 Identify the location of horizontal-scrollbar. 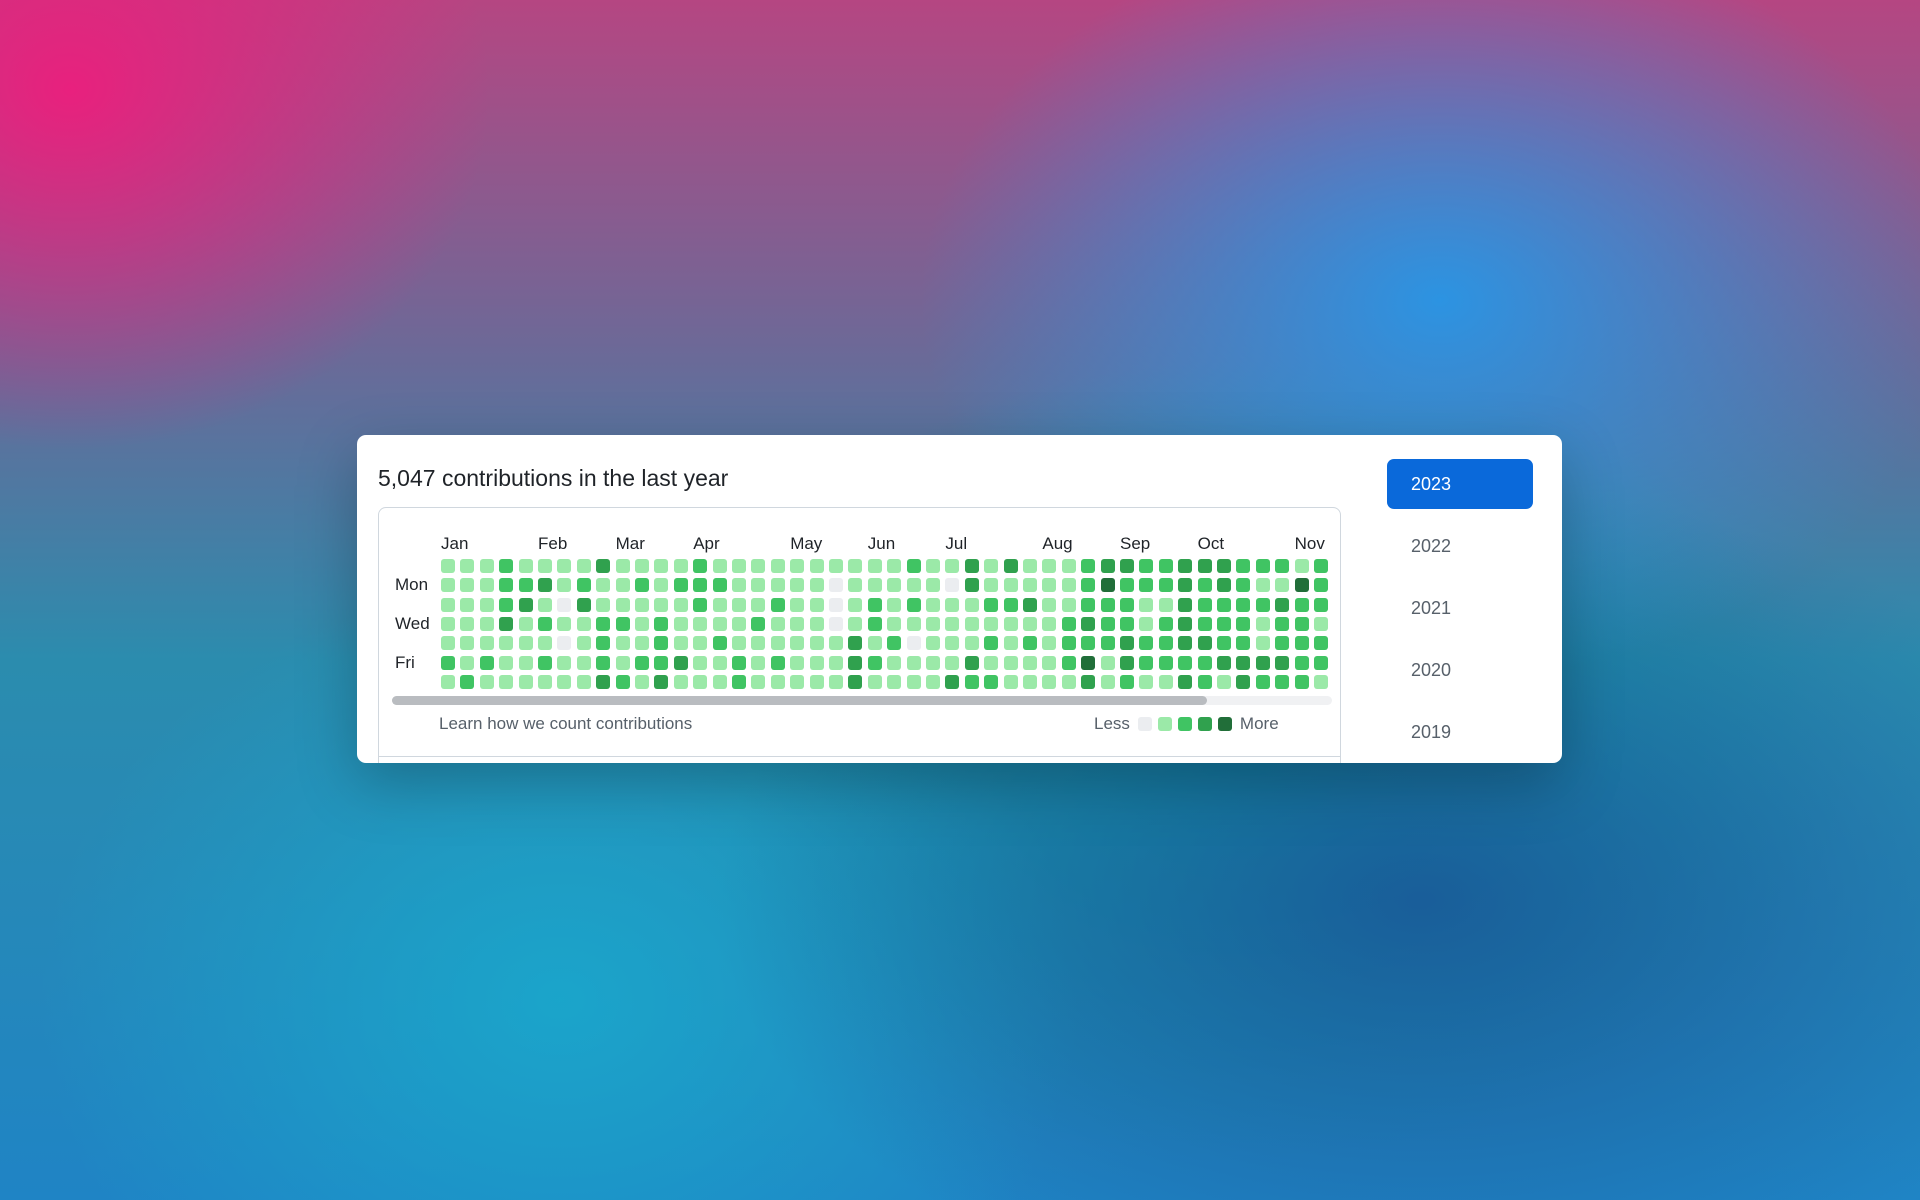
(862, 700).